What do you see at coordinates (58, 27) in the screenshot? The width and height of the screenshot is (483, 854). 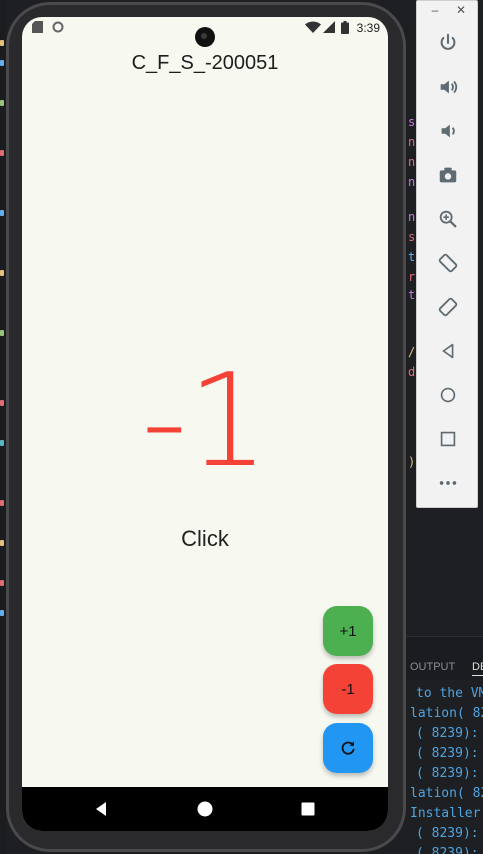 I see `circle-status-icon` at bounding box center [58, 27].